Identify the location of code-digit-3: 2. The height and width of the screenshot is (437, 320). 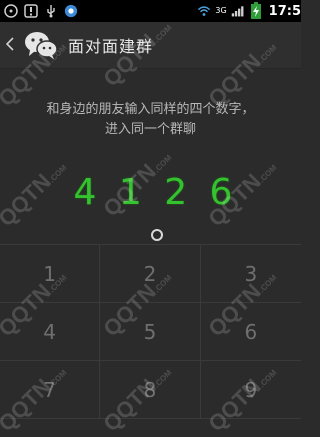
(176, 192).